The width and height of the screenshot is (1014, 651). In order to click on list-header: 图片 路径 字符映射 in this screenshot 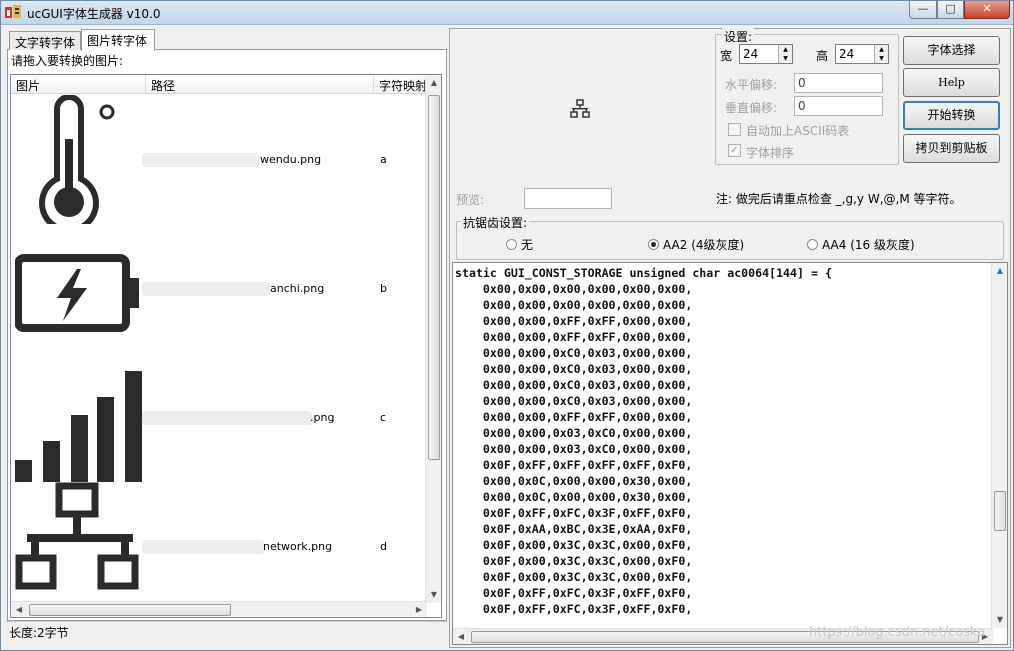, I will do `click(220, 84)`.